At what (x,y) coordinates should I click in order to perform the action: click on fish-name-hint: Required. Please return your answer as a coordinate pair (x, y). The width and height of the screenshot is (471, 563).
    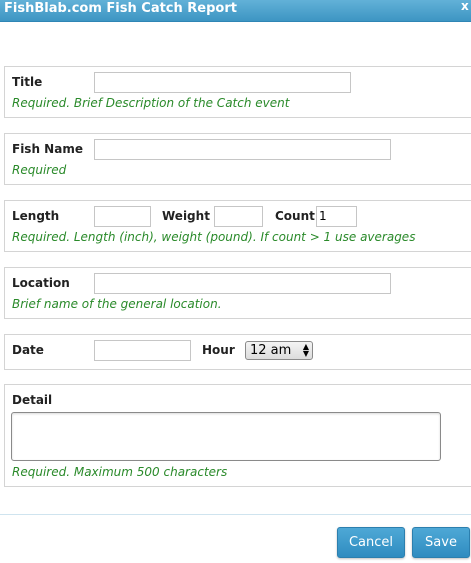
    Looking at the image, I should click on (39, 170).